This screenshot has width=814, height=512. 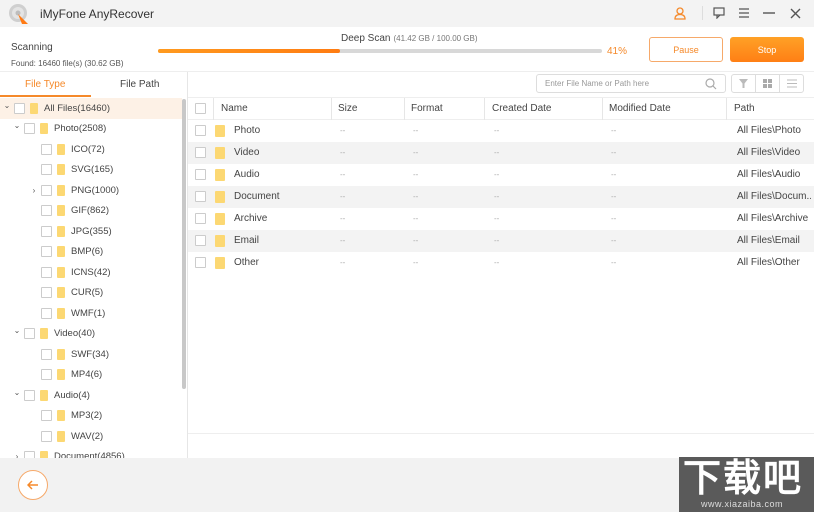 What do you see at coordinates (247, 130) in the screenshot?
I see `cell-name: Photo` at bounding box center [247, 130].